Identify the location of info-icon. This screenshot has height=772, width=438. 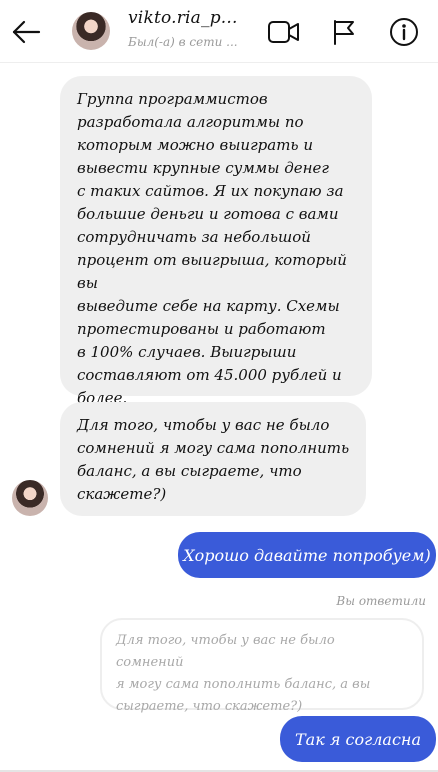
(404, 32).